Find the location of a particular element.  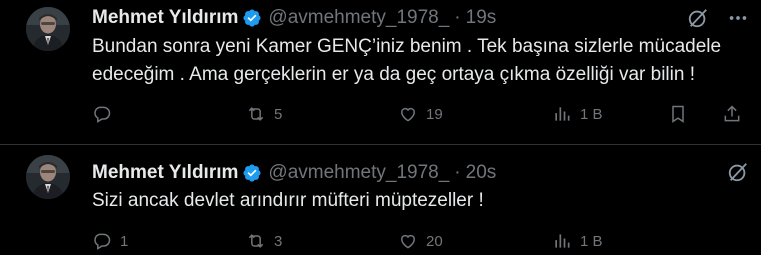

retweet-button: 3 is located at coordinates (264, 241).